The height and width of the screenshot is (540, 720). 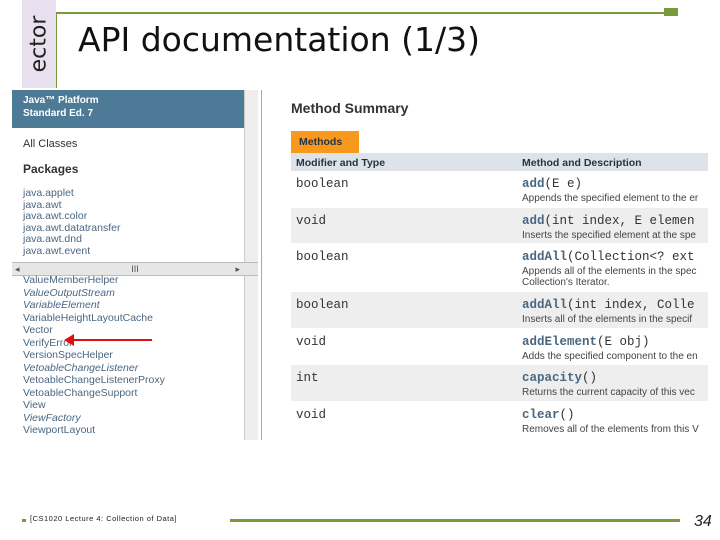 I want to click on slide-title: API documentation (1/3), so click(x=279, y=39).